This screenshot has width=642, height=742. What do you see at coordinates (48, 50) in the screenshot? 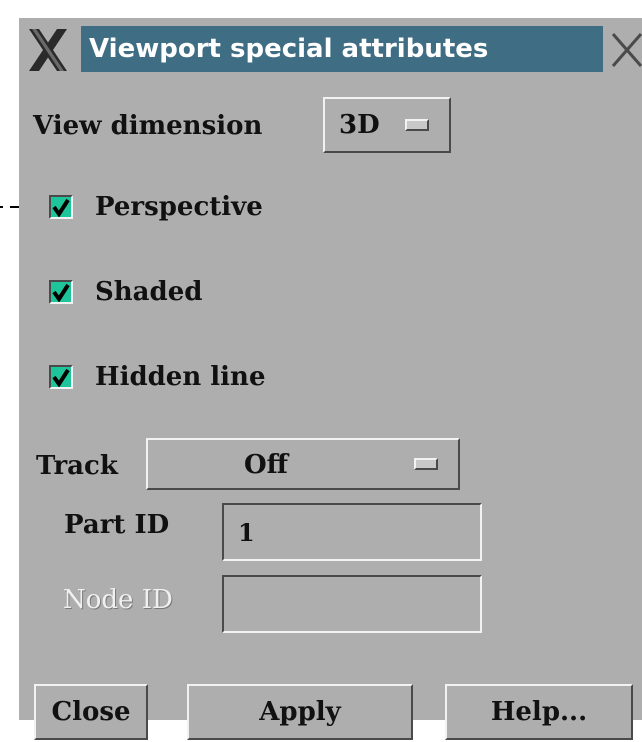
I see `x-window-menu-icon` at bounding box center [48, 50].